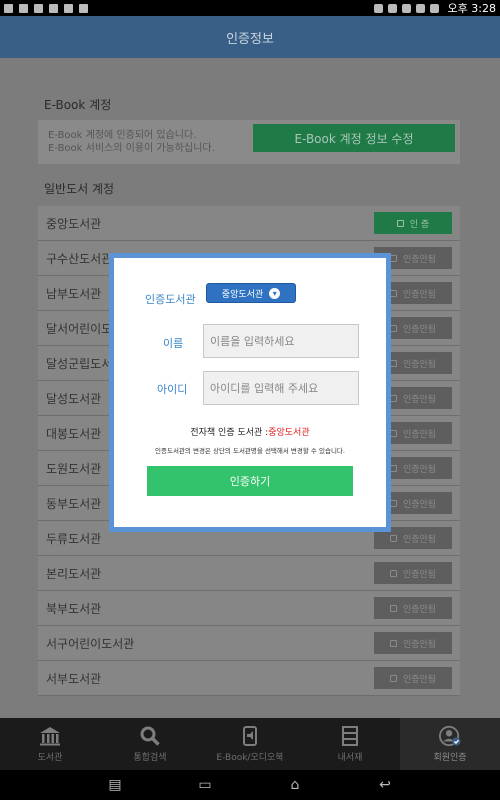 The image size is (500, 800). Describe the element at coordinates (74, 399) in the screenshot. I see `library-name: 달성도서관` at that location.